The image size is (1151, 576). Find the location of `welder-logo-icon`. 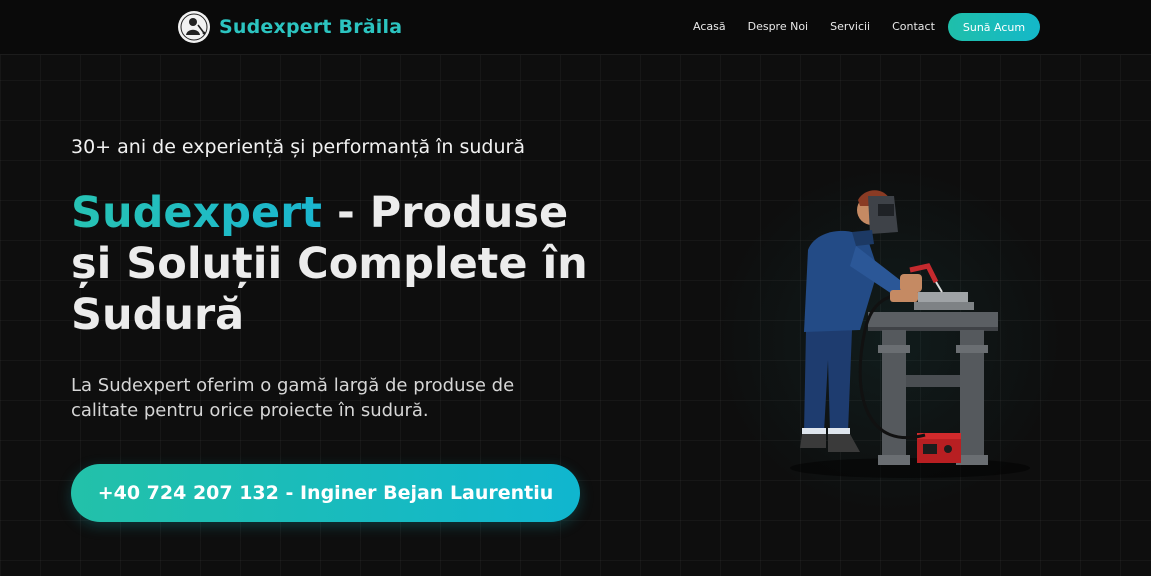

welder-logo-icon is located at coordinates (194, 27).